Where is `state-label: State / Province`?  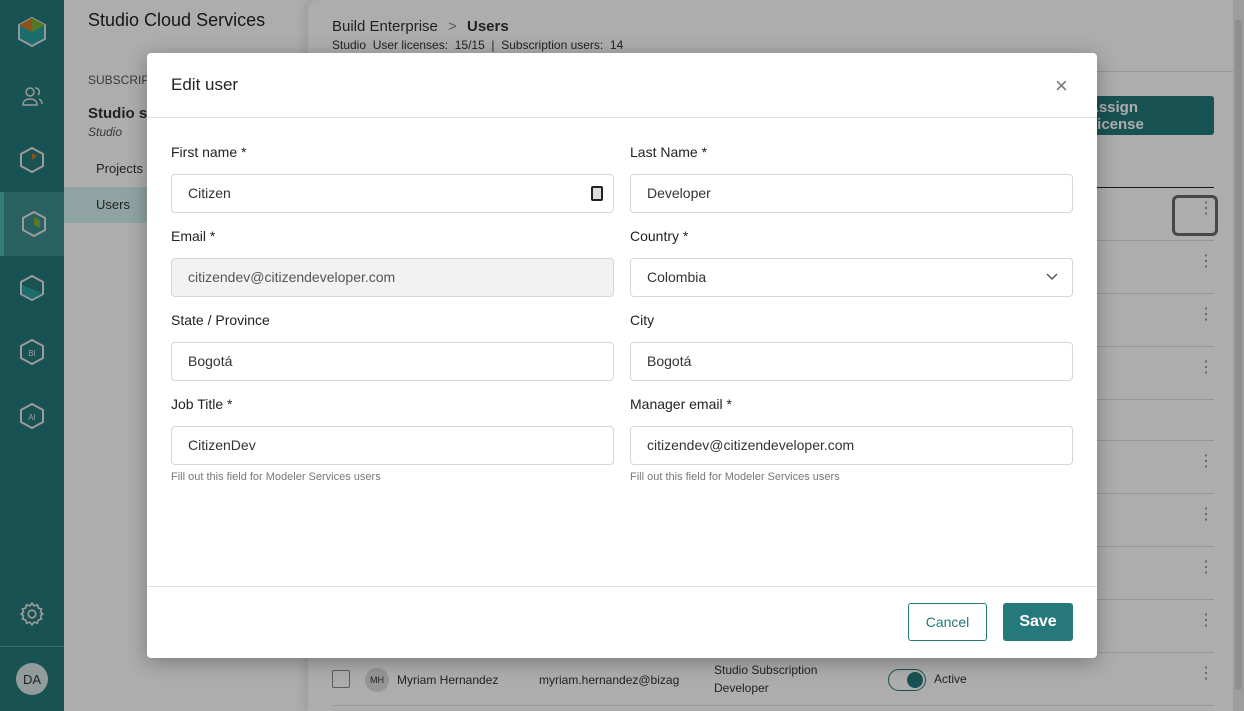
state-label: State / Province is located at coordinates (220, 320).